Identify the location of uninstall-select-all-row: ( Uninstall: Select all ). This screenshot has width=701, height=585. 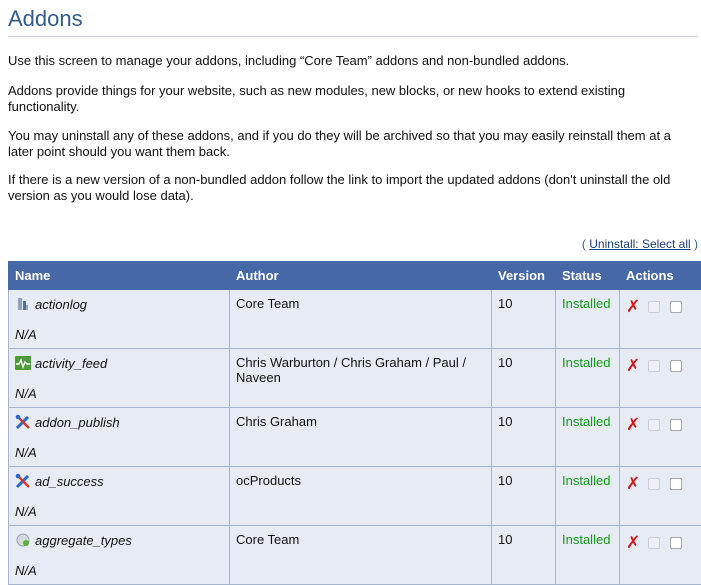
(353, 245).